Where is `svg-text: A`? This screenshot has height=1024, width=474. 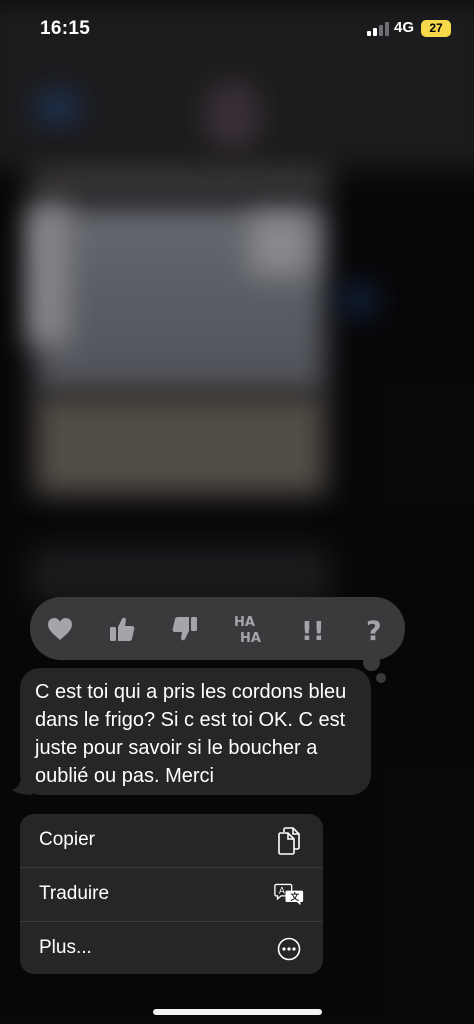
svg-text: A is located at coordinates (282, 892).